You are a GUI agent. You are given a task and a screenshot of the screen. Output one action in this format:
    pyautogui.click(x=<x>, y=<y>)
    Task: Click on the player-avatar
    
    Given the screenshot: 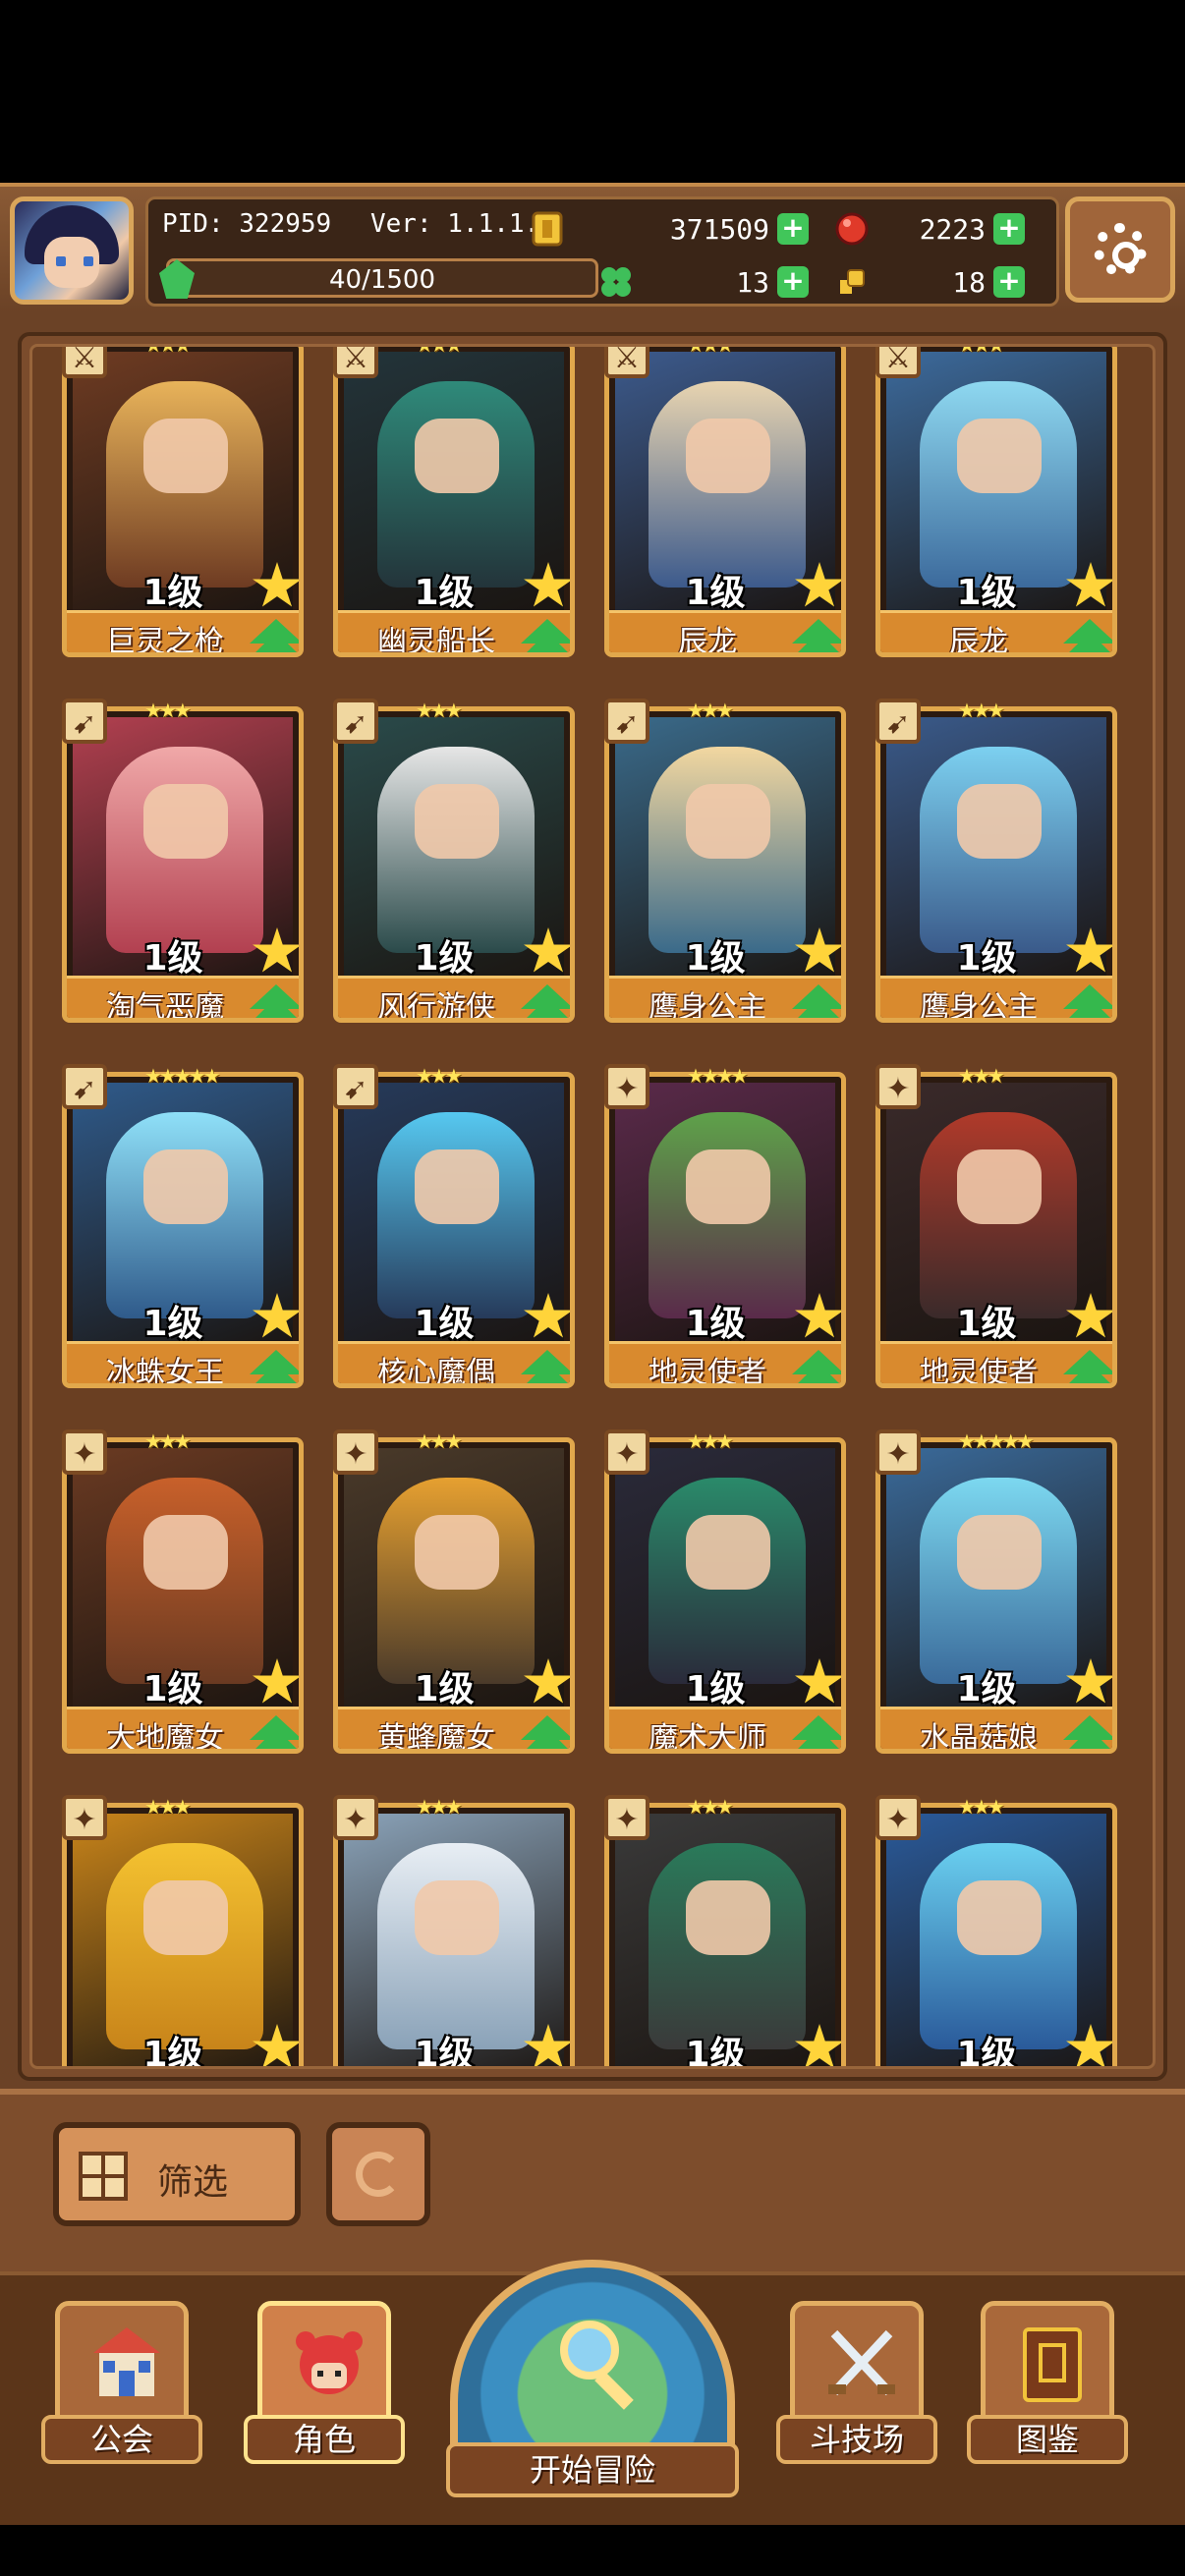 What is the action you would take?
    pyautogui.click(x=72, y=250)
    